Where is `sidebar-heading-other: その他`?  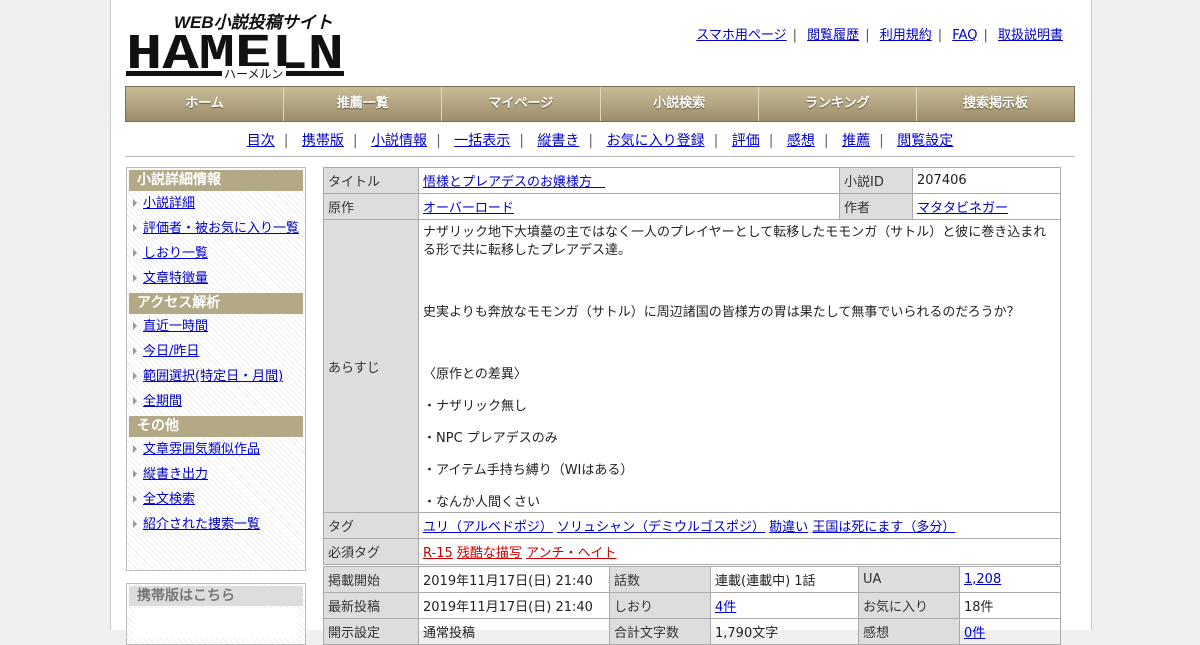
sidebar-heading-other: その他 is located at coordinates (216, 426).